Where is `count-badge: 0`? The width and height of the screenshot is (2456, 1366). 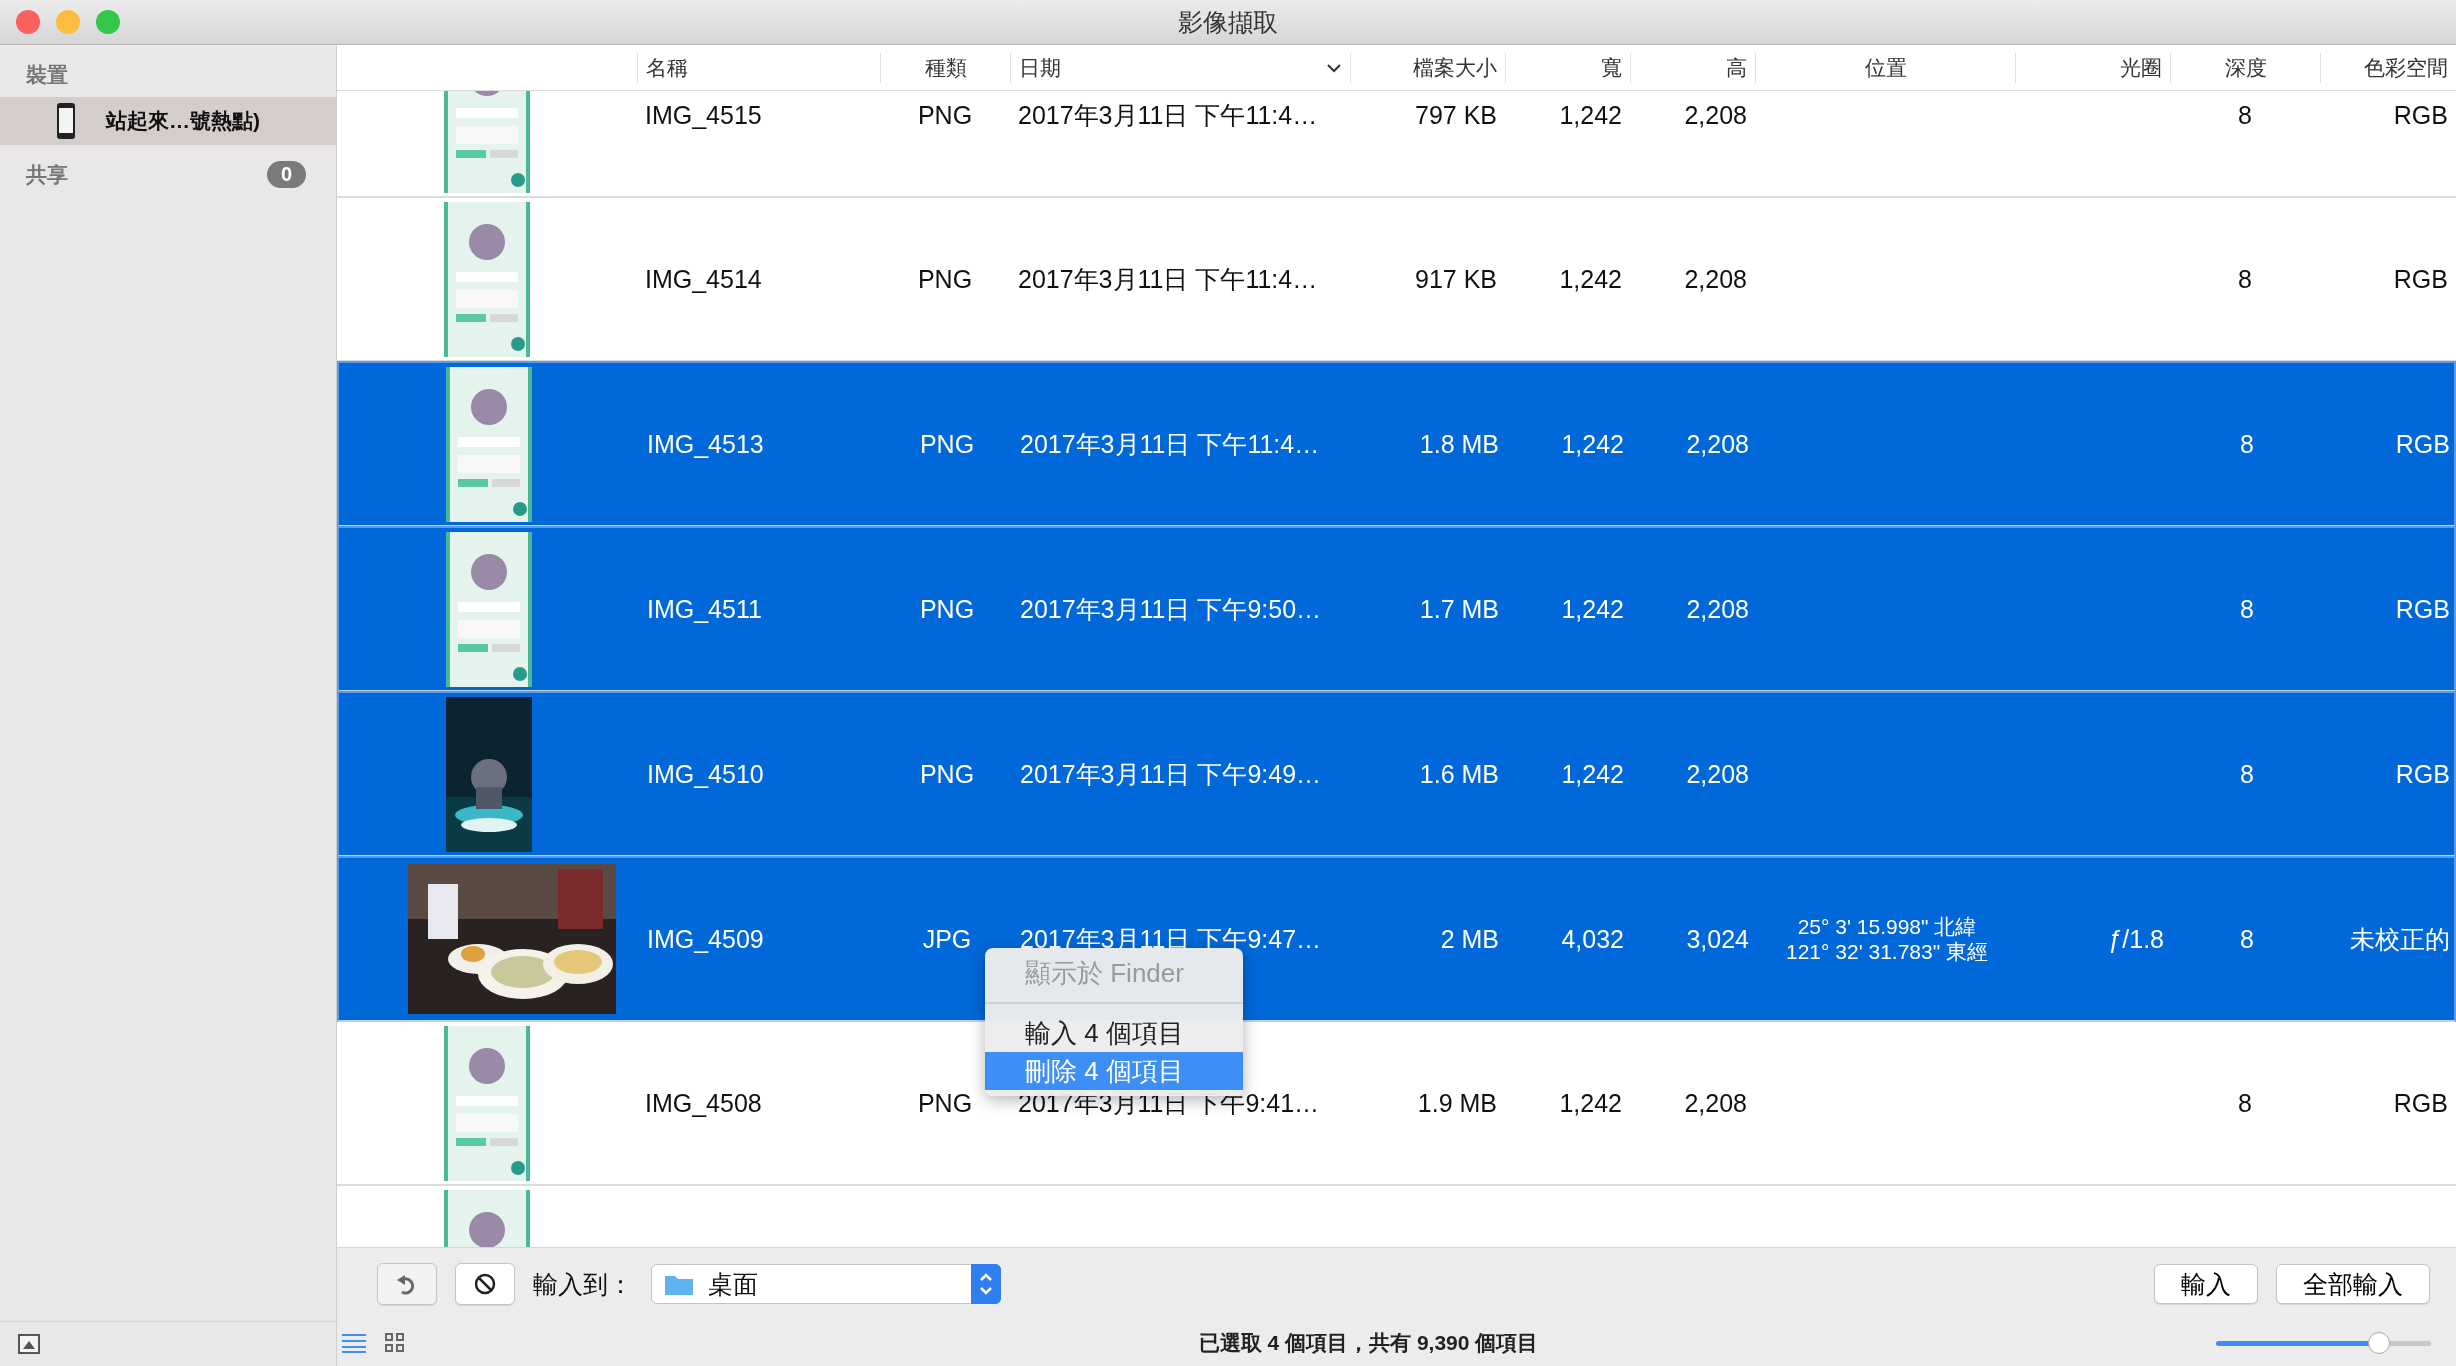
count-badge: 0 is located at coordinates (286, 174).